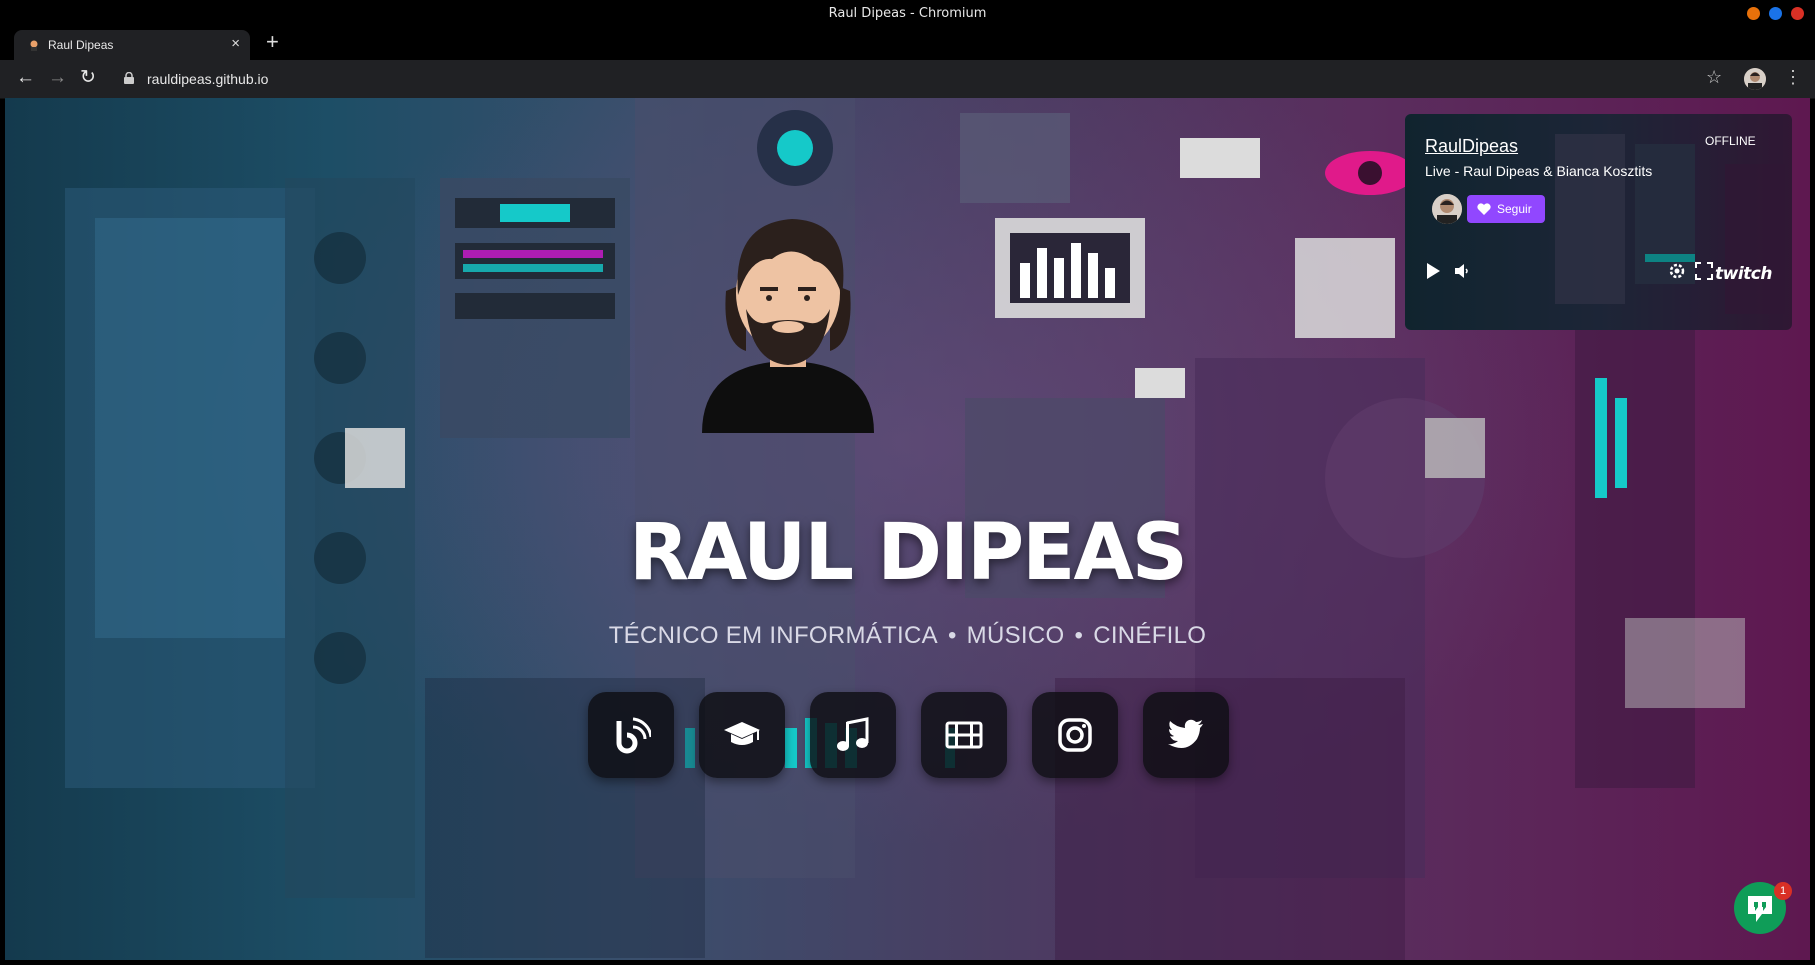 The image size is (1815, 965). Describe the element at coordinates (25, 78) in the screenshot. I see `back-button: ←` at that location.